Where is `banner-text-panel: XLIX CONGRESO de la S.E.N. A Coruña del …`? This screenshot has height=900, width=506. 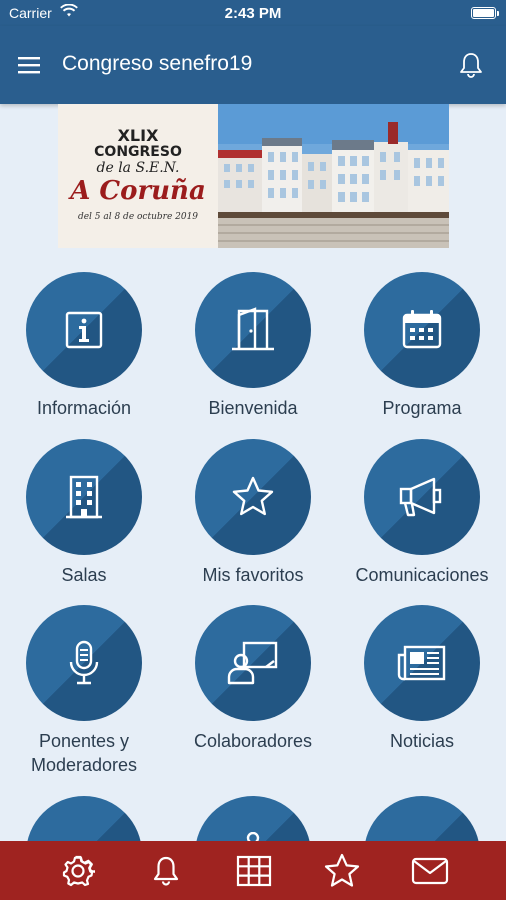
banner-text-panel: XLIX CONGRESO de la S.E.N. A Coruña del … is located at coordinates (138, 176).